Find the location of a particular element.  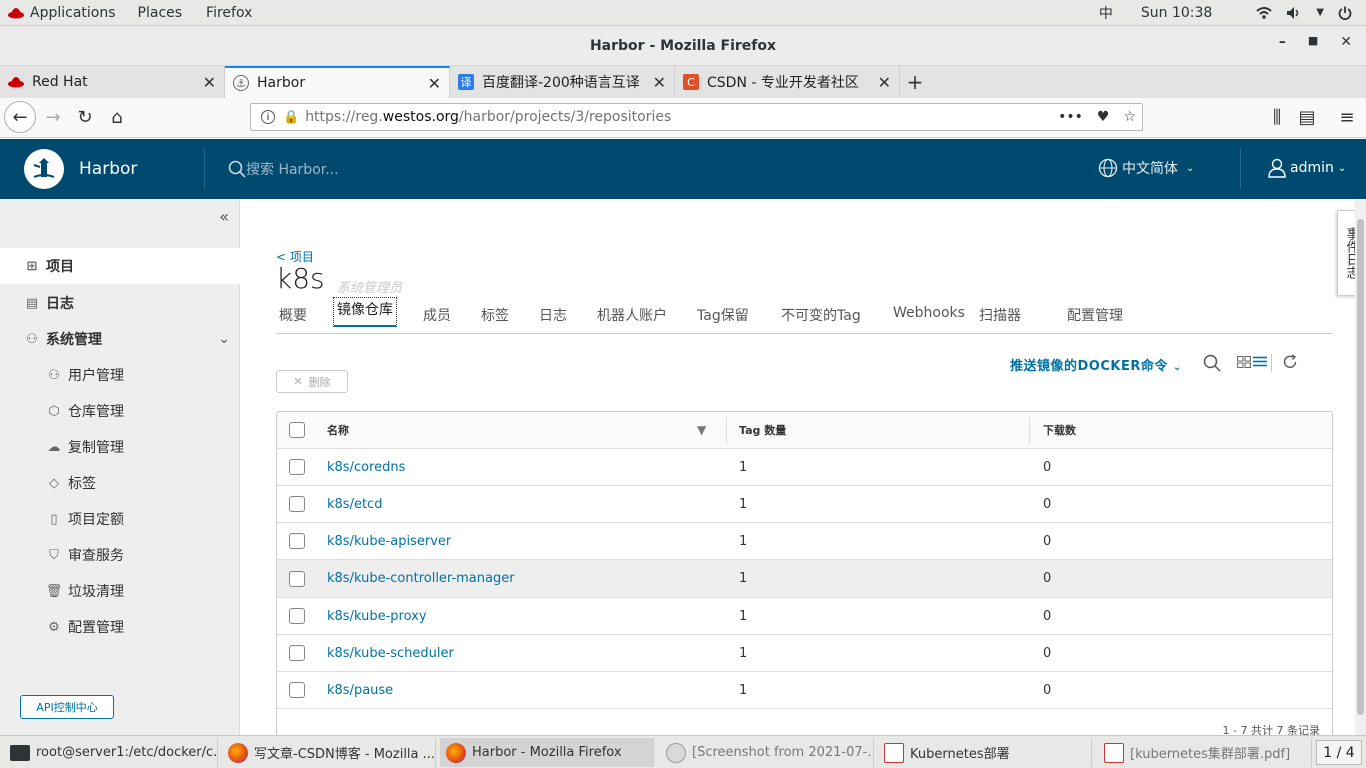

back-arrow-icon: ← is located at coordinates (20, 117).